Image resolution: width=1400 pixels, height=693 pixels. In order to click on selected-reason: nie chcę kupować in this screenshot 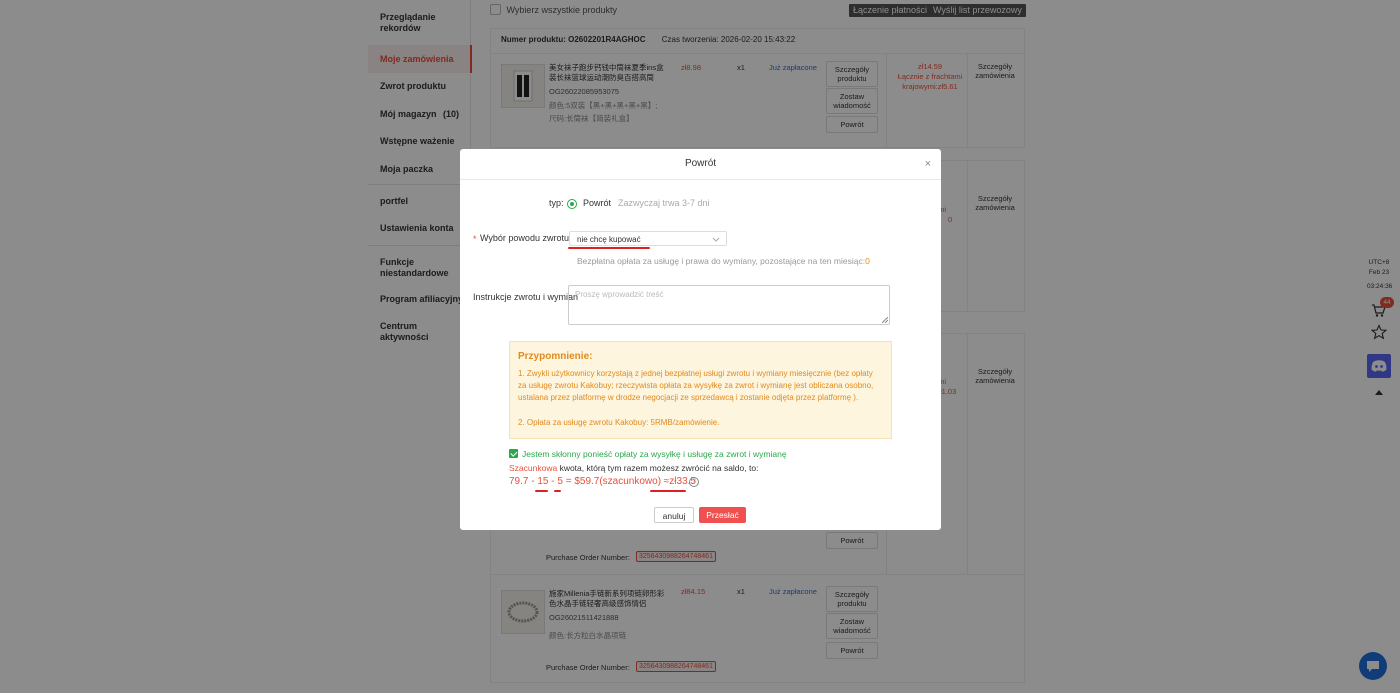, I will do `click(609, 239)`.